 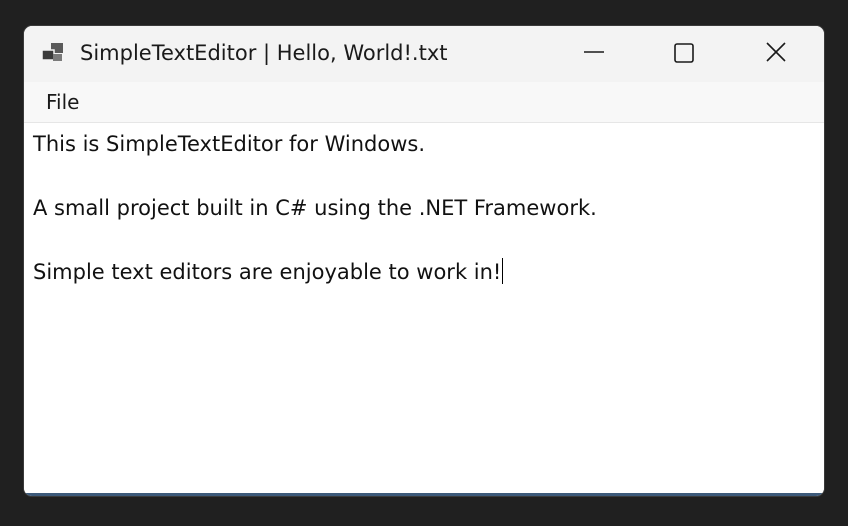 I want to click on title-bar: SimpleTextEditor | Hello, World!.txt, so click(x=424, y=54).